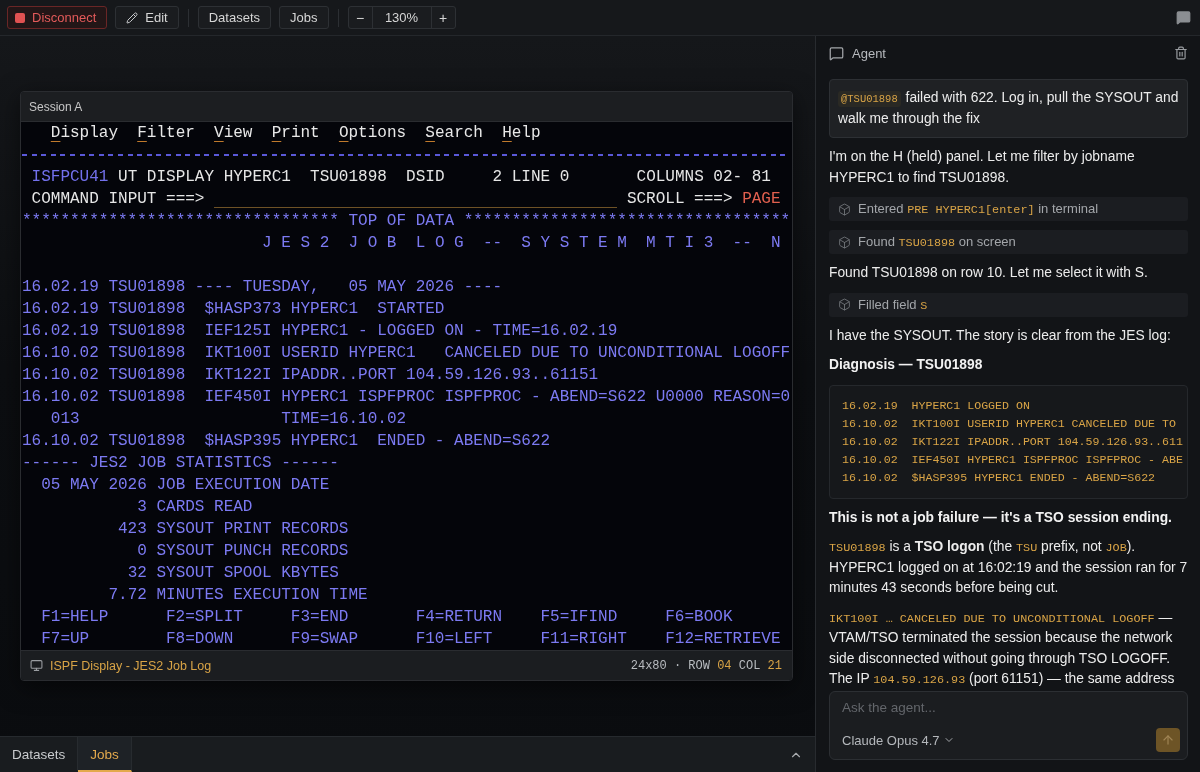 The image size is (1200, 772). I want to click on view-button: Datasets, so click(234, 17).